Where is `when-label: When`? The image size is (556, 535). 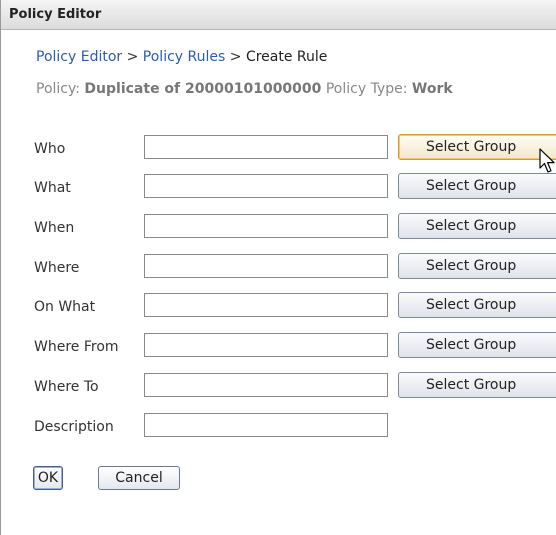 when-label: When is located at coordinates (54, 228).